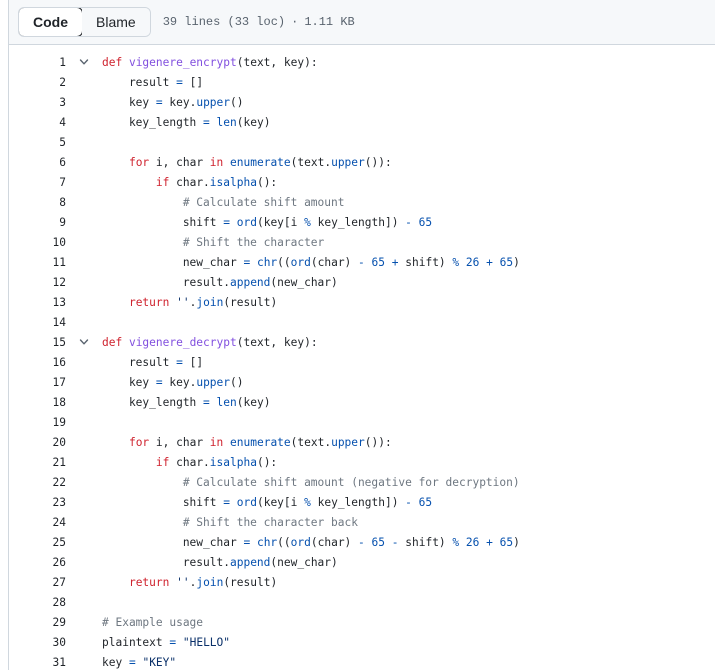  I want to click on line-number: 11, so click(37, 262).